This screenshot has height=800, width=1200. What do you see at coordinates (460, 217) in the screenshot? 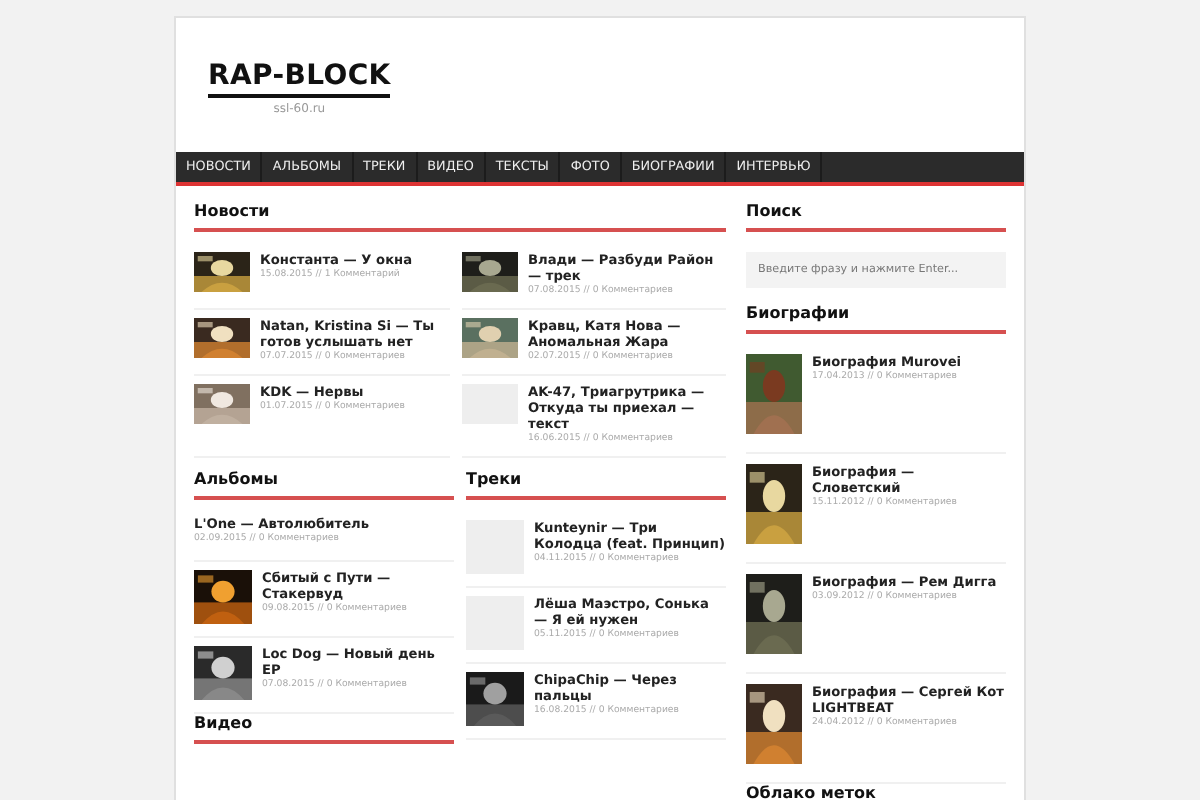
I see `section-heading: Новости` at bounding box center [460, 217].